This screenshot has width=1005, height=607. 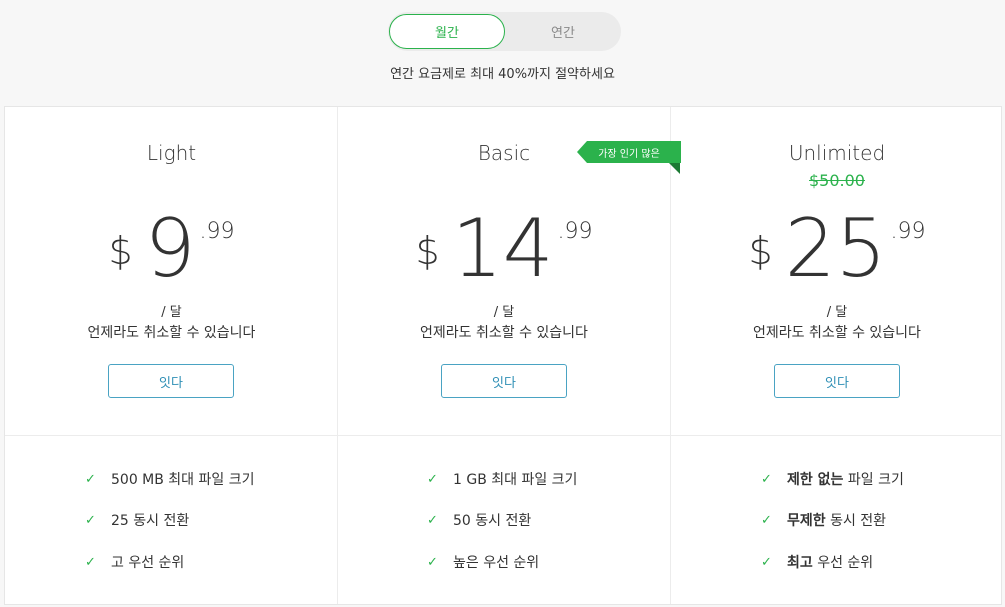 What do you see at coordinates (830, 563) in the screenshot?
I see `feature-text: 최고 우선 순위` at bounding box center [830, 563].